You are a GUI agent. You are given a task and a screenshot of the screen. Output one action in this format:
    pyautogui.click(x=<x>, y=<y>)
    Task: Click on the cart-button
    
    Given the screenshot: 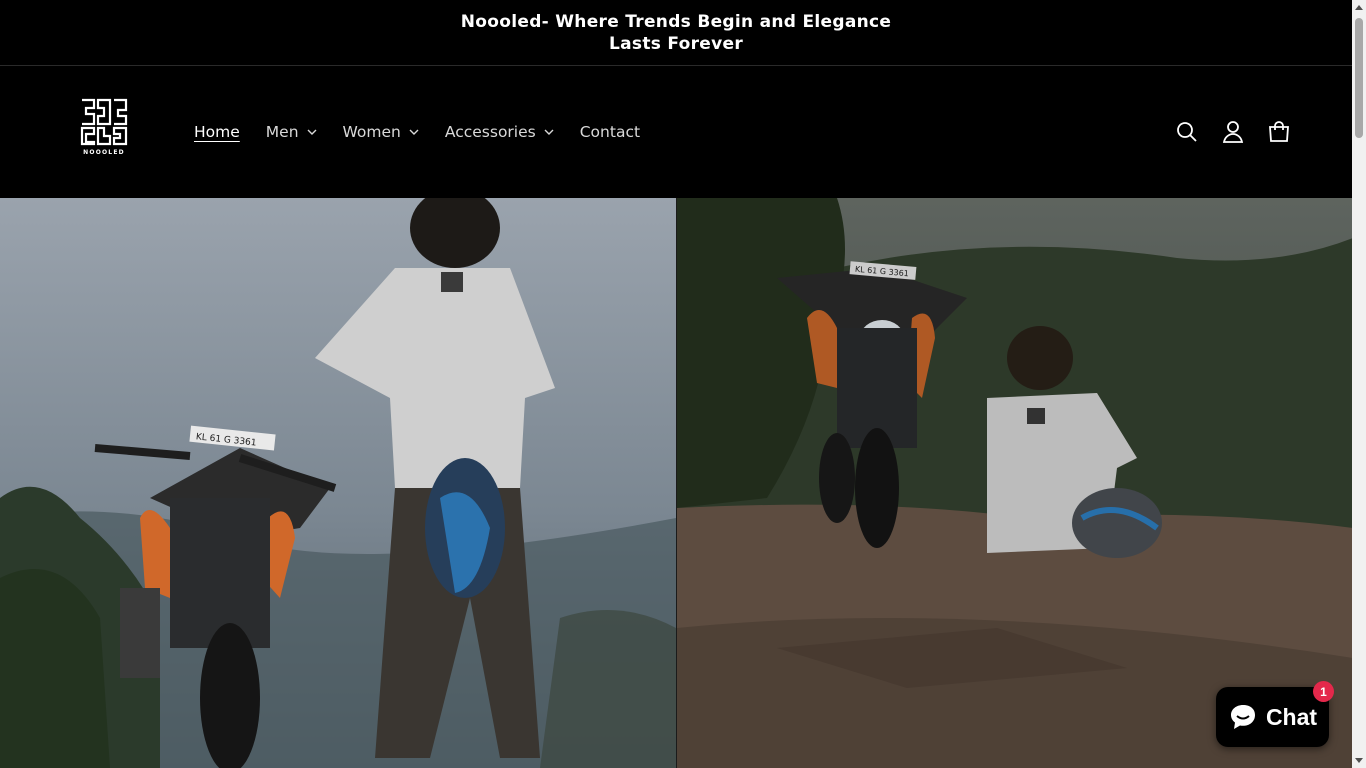 What is the action you would take?
    pyautogui.click(x=1279, y=132)
    